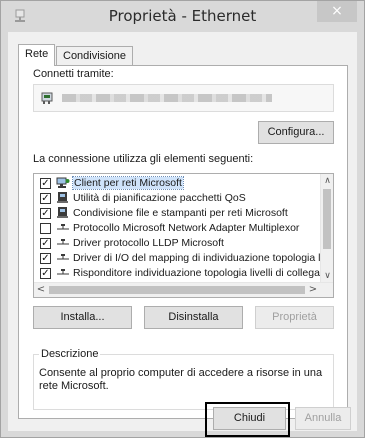 The image size is (365, 438). I want to click on adapter-field, so click(183, 98).